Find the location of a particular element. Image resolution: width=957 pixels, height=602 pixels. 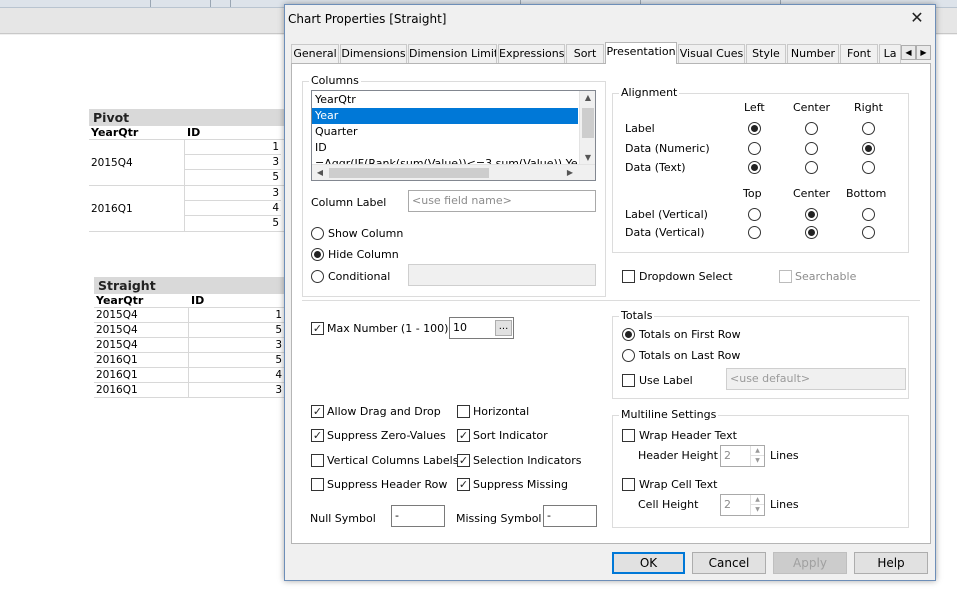

apply-button: Apply is located at coordinates (810, 563).